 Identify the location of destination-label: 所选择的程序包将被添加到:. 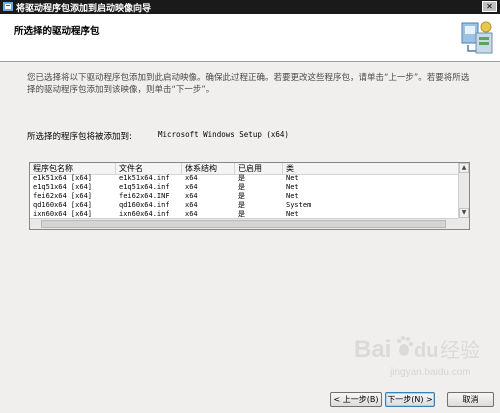
(79, 137).